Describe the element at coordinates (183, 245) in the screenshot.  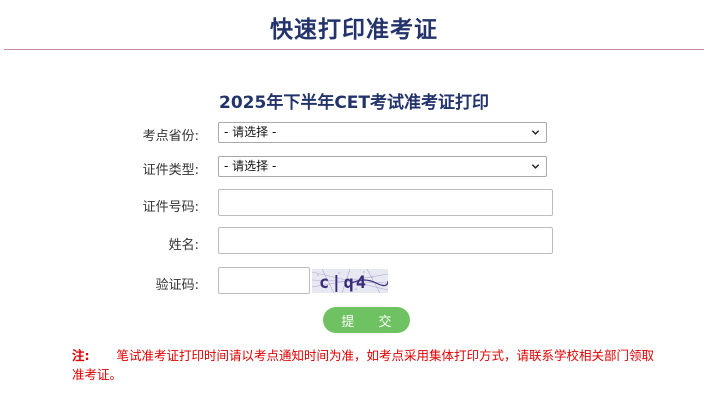
I see `name-label: 姓名:` at that location.